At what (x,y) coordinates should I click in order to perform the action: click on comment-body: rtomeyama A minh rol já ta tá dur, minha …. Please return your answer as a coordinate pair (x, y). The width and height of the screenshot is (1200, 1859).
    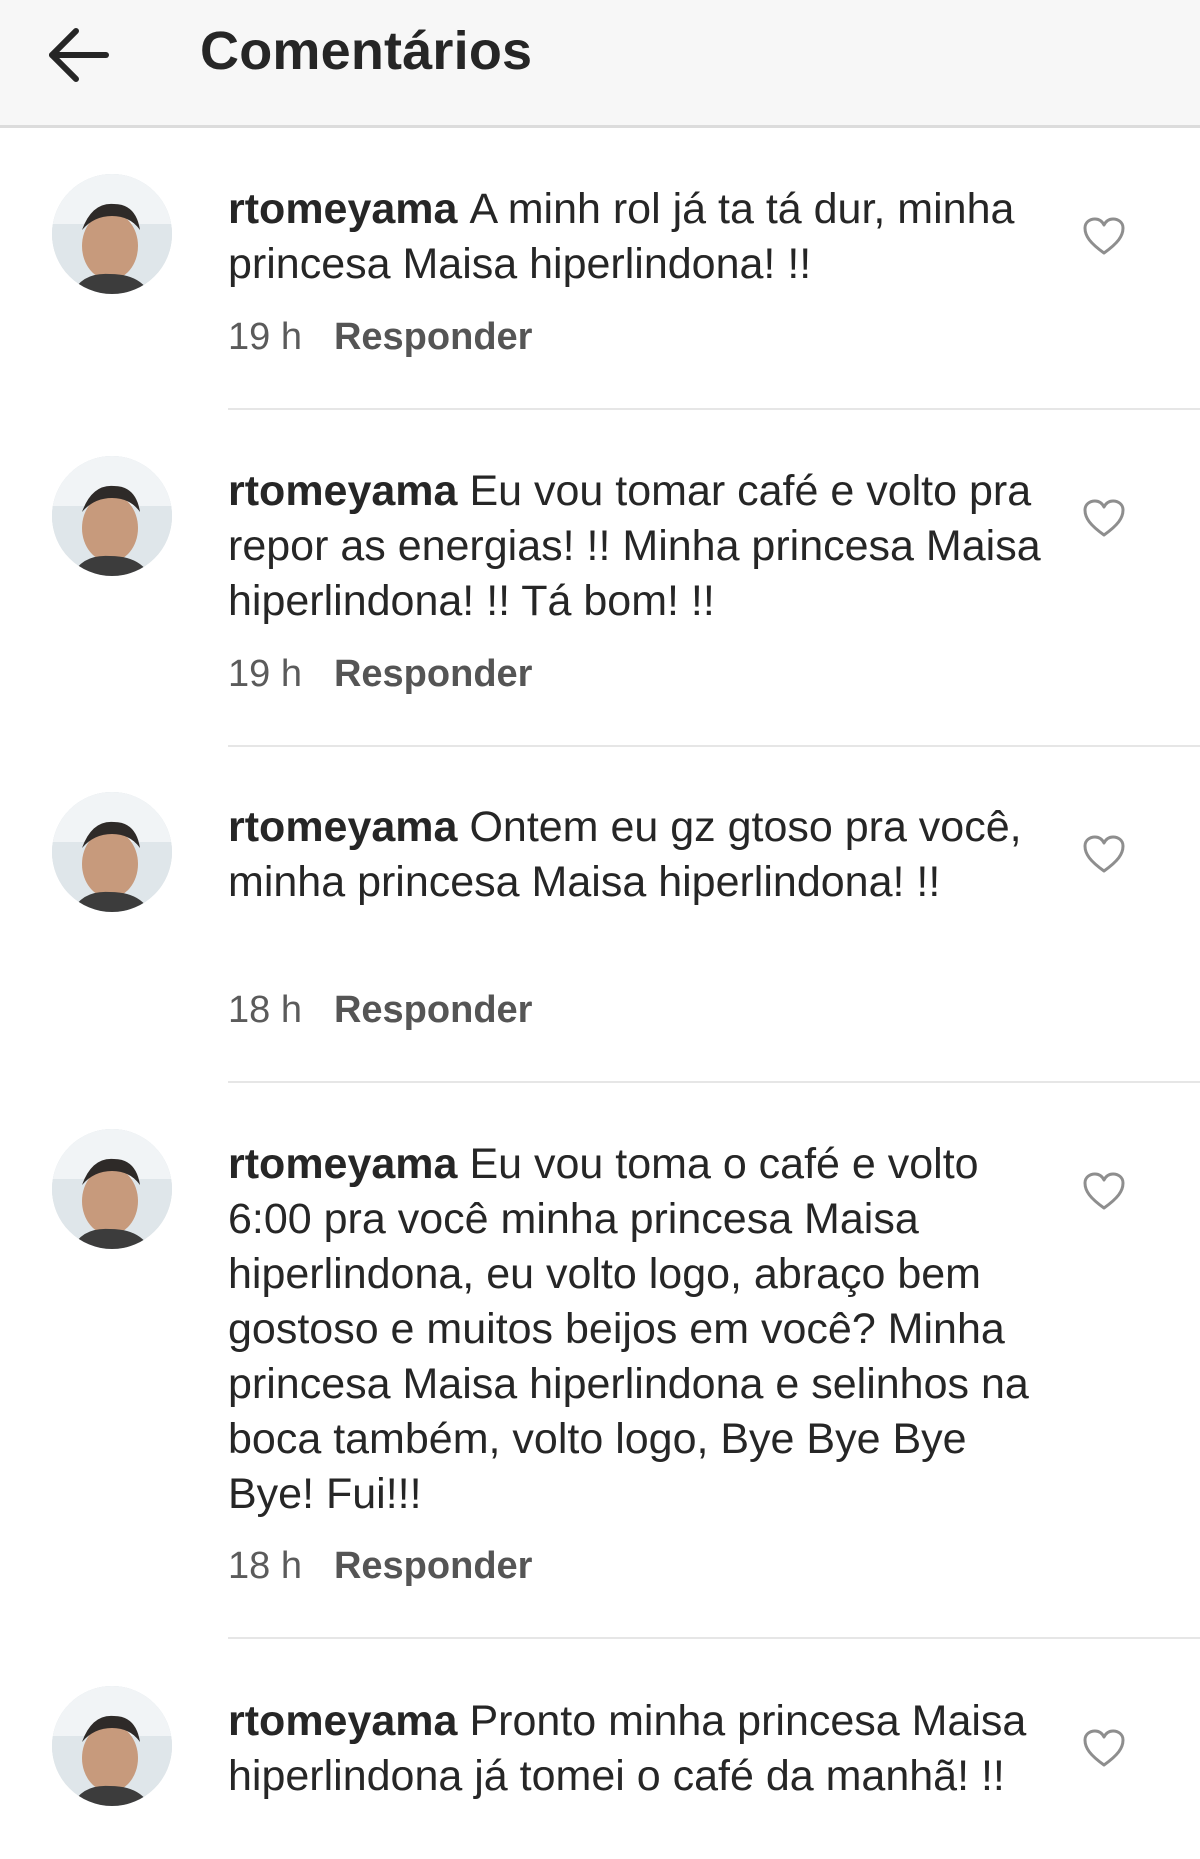
    Looking at the image, I should click on (638, 237).